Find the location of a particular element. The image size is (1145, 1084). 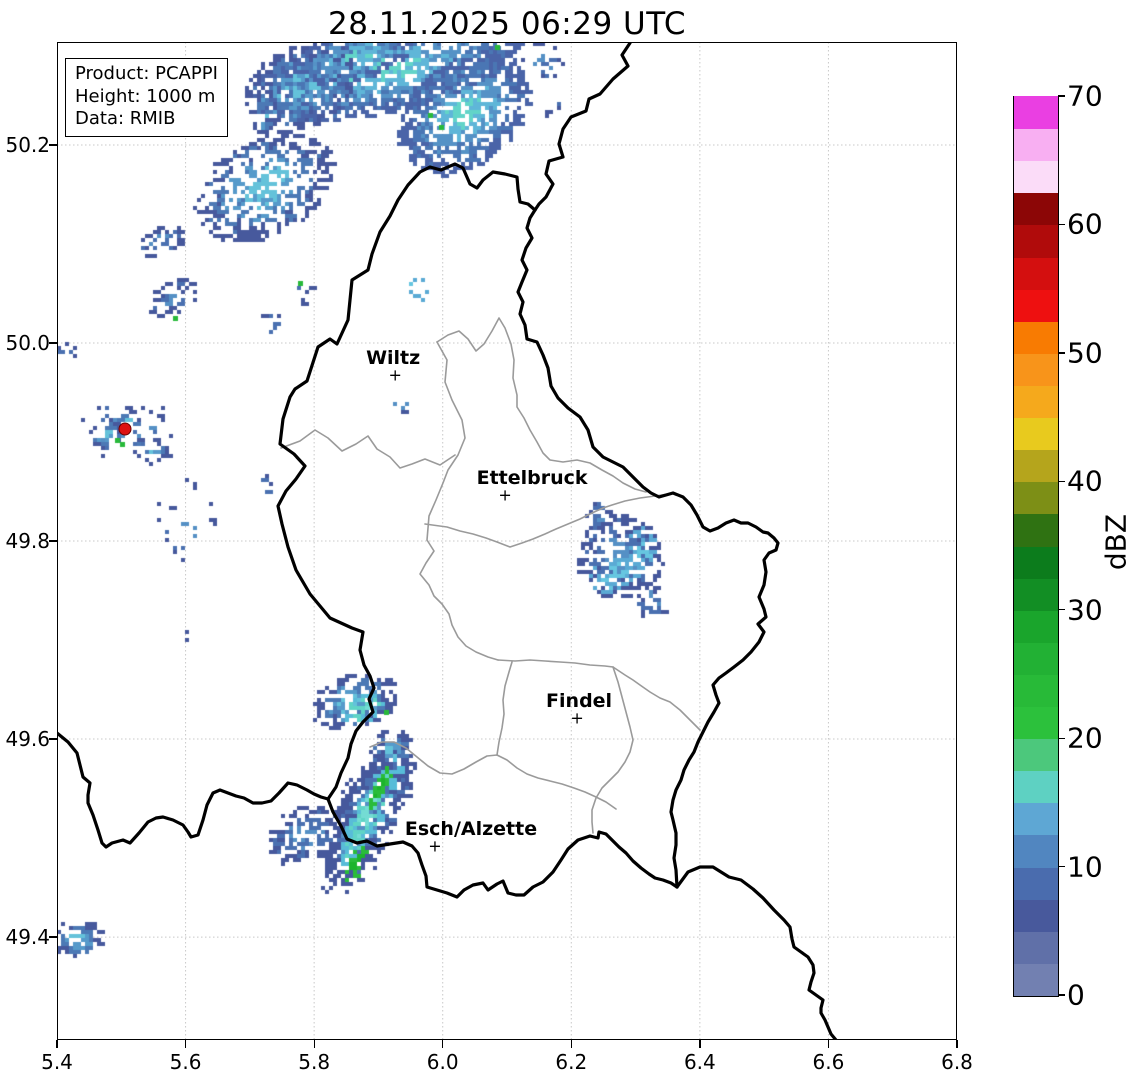

x-tick-label: 5.8 is located at coordinates (314, 1062).